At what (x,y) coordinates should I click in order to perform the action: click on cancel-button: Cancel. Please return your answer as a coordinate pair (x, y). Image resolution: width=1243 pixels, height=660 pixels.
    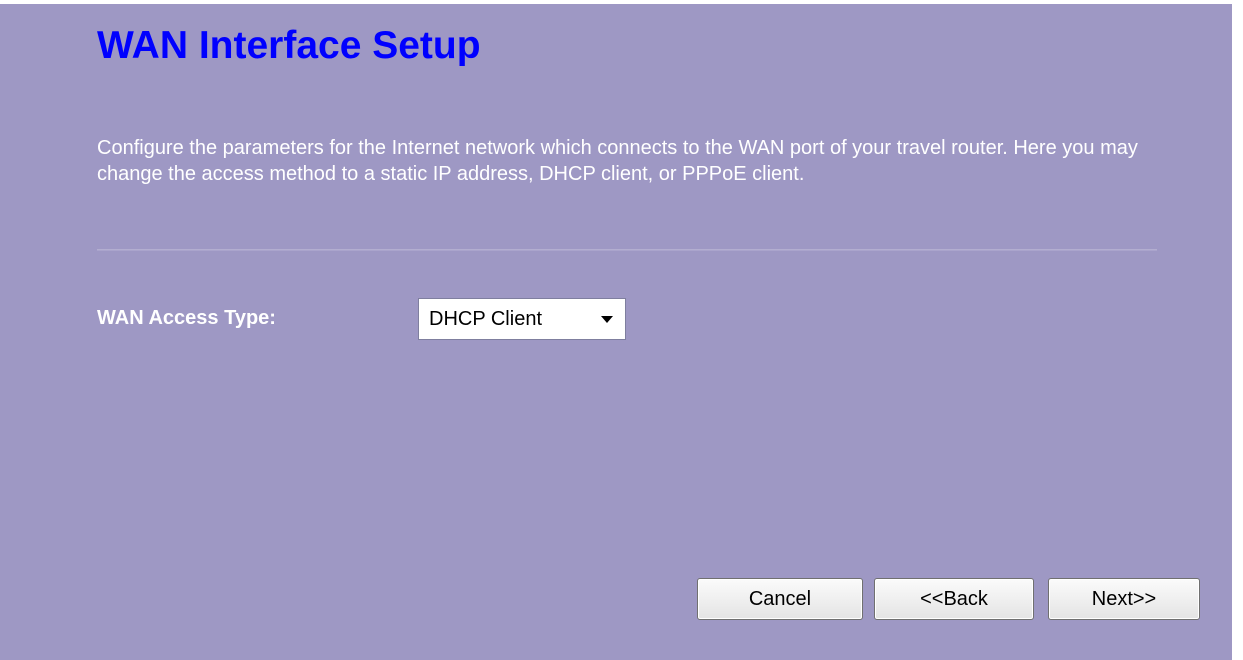
    Looking at the image, I should click on (780, 599).